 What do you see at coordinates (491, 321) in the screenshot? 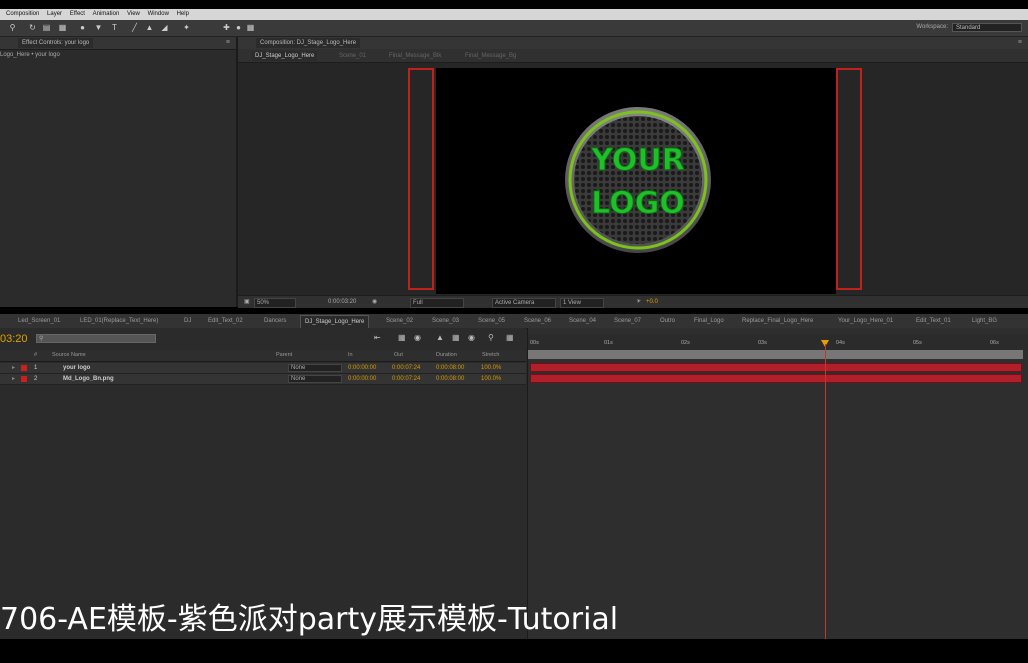
I see `tl-tab: Scene_05` at bounding box center [491, 321].